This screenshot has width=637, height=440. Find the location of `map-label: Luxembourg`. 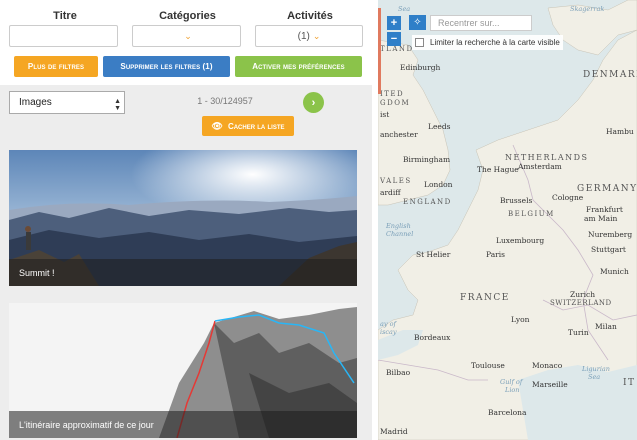

map-label: Luxembourg is located at coordinates (520, 240).